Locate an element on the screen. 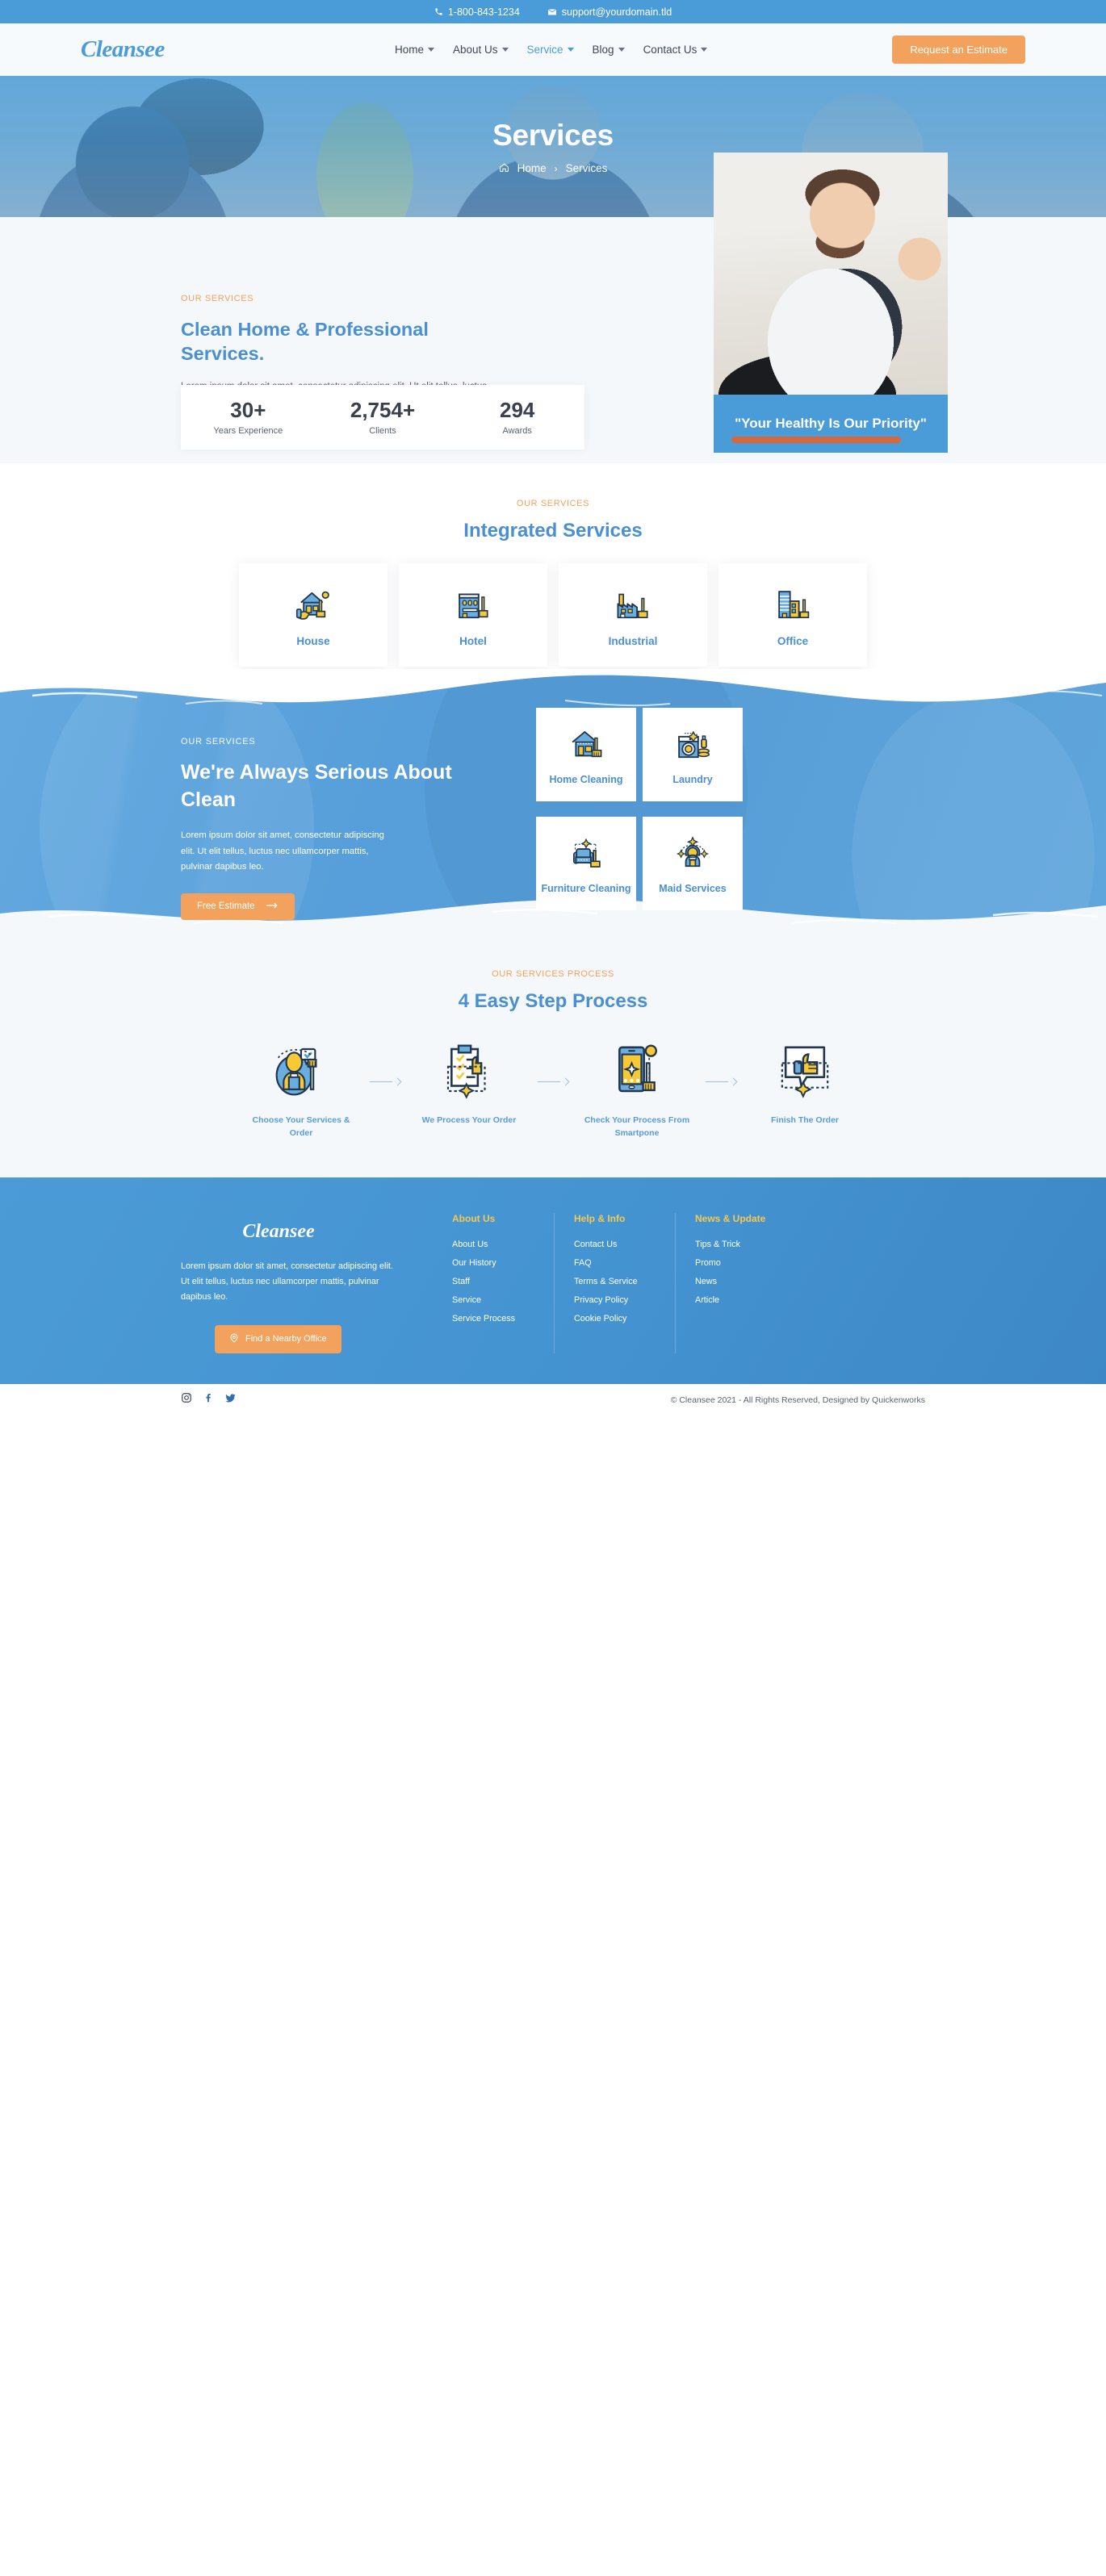  process-step-3: Check Your Process From Smartpone is located at coordinates (637, 1088).